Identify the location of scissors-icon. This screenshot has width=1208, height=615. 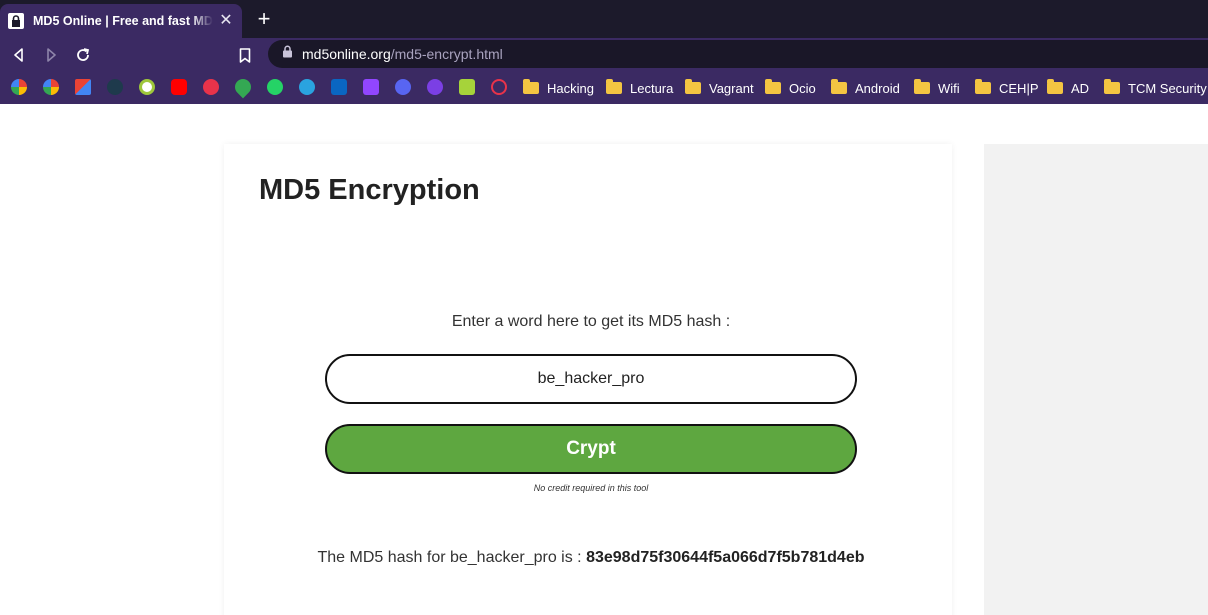
(499, 87).